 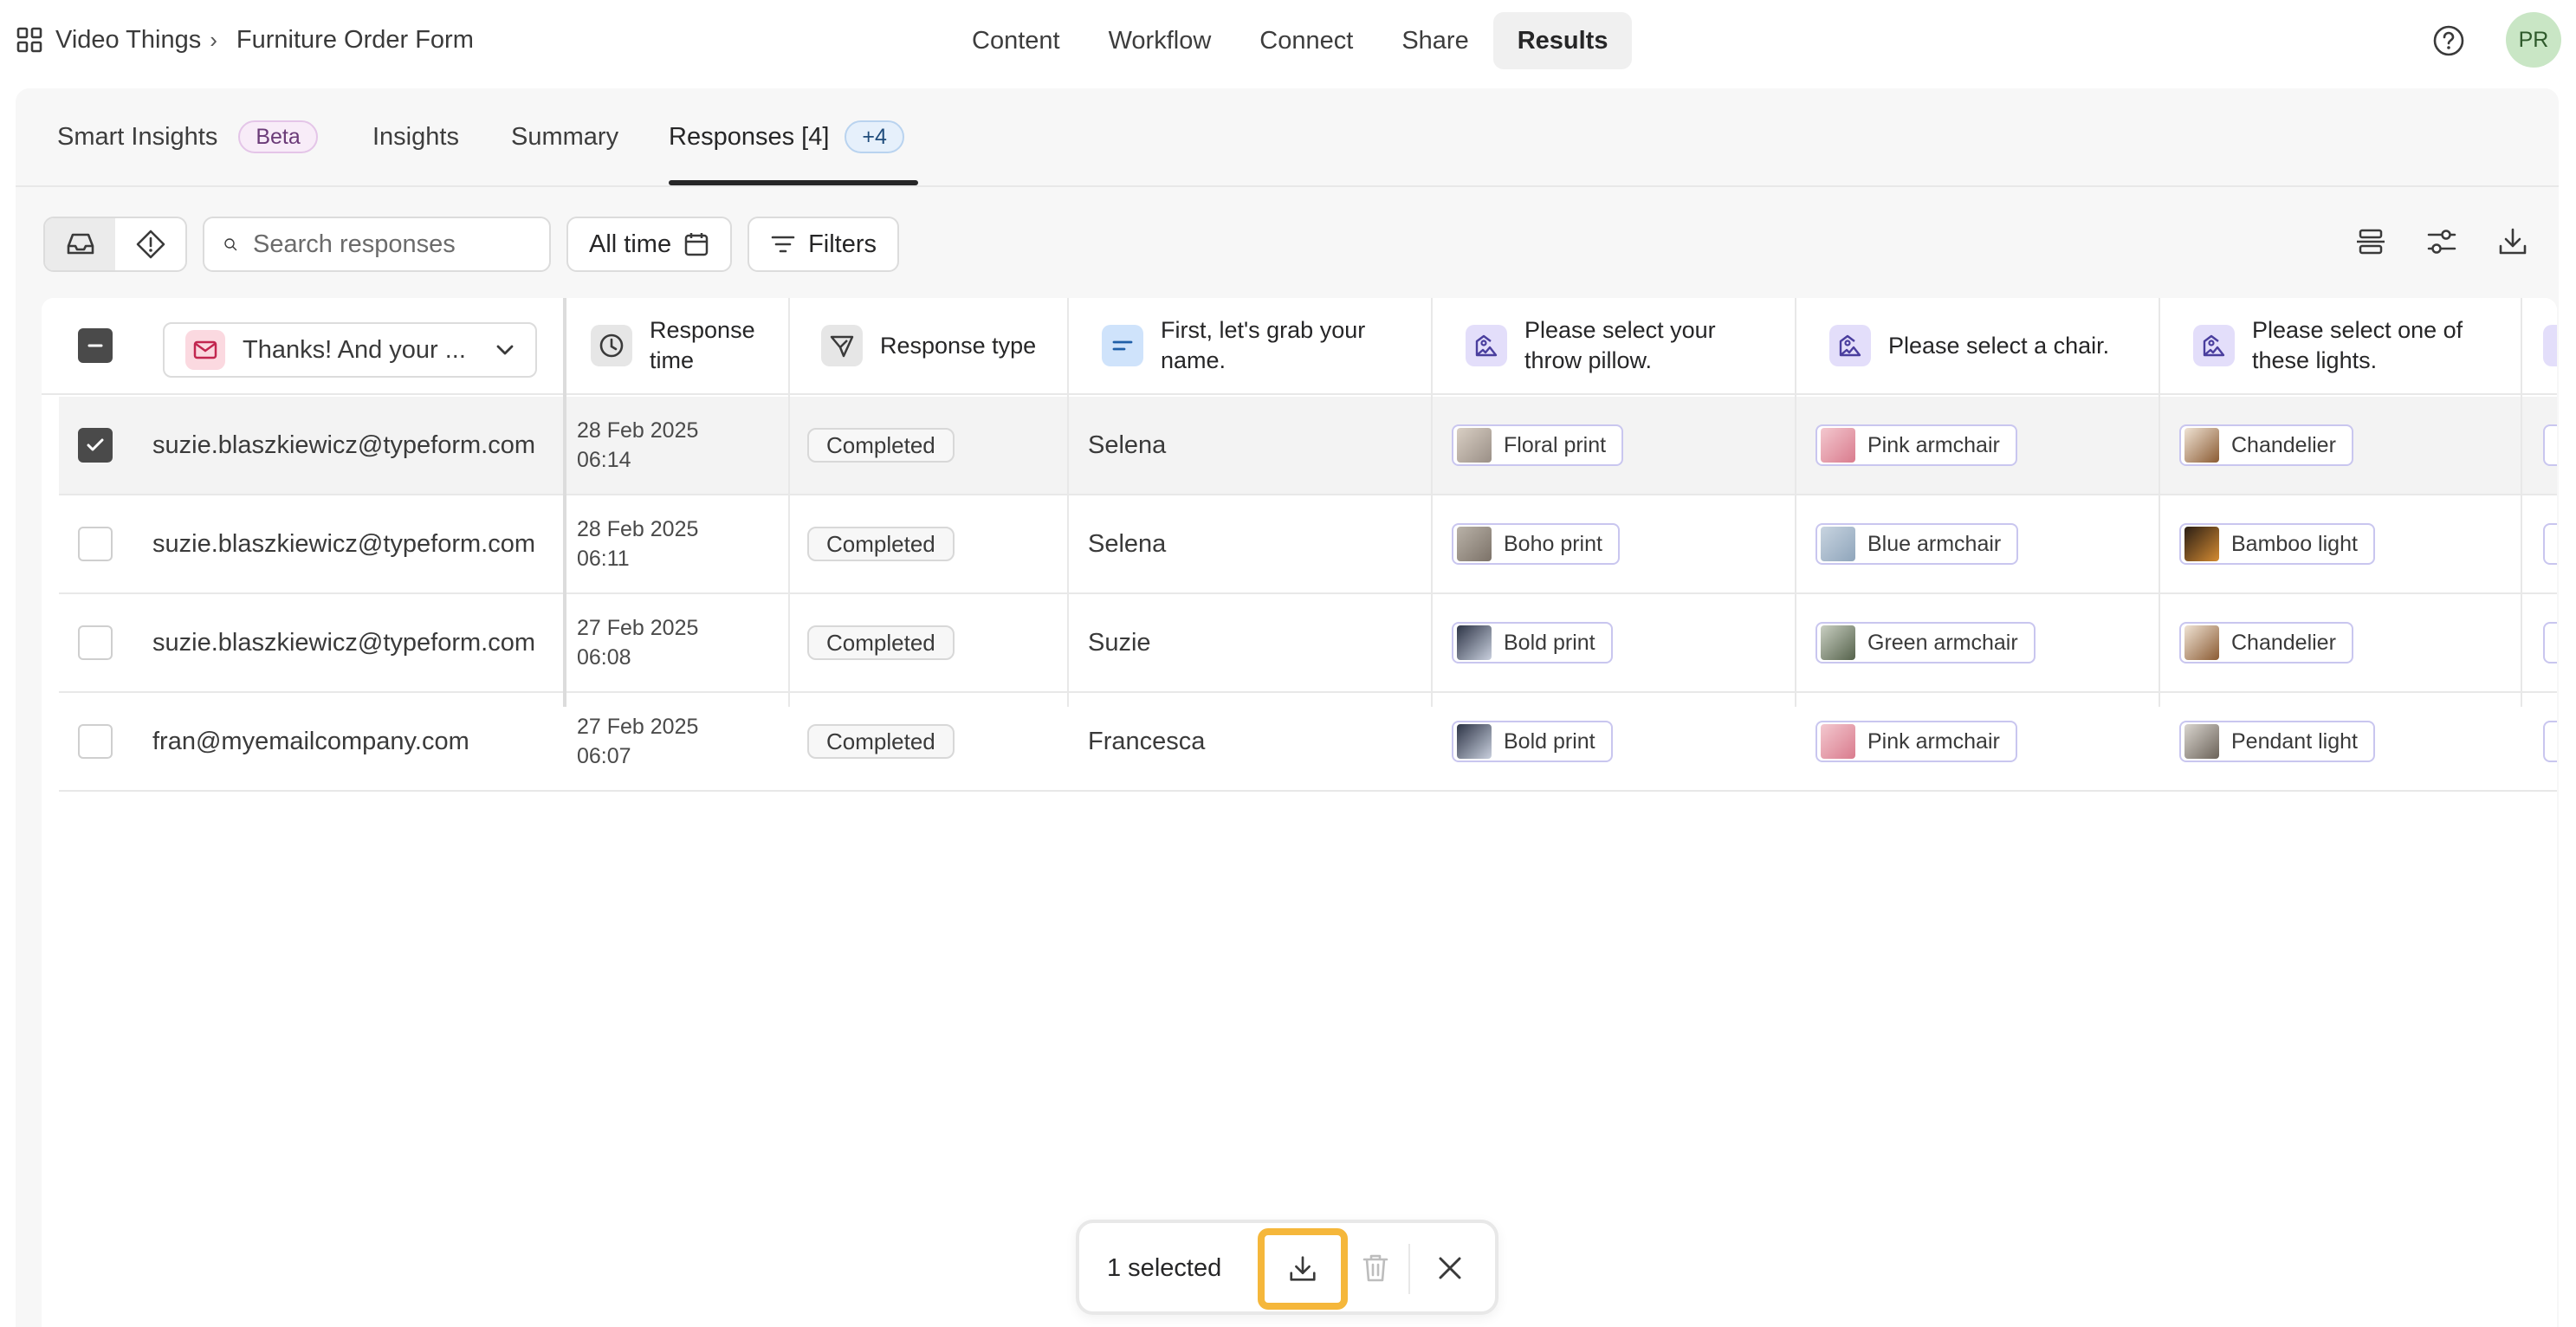 What do you see at coordinates (2441, 241) in the screenshot?
I see `column-settings-icon` at bounding box center [2441, 241].